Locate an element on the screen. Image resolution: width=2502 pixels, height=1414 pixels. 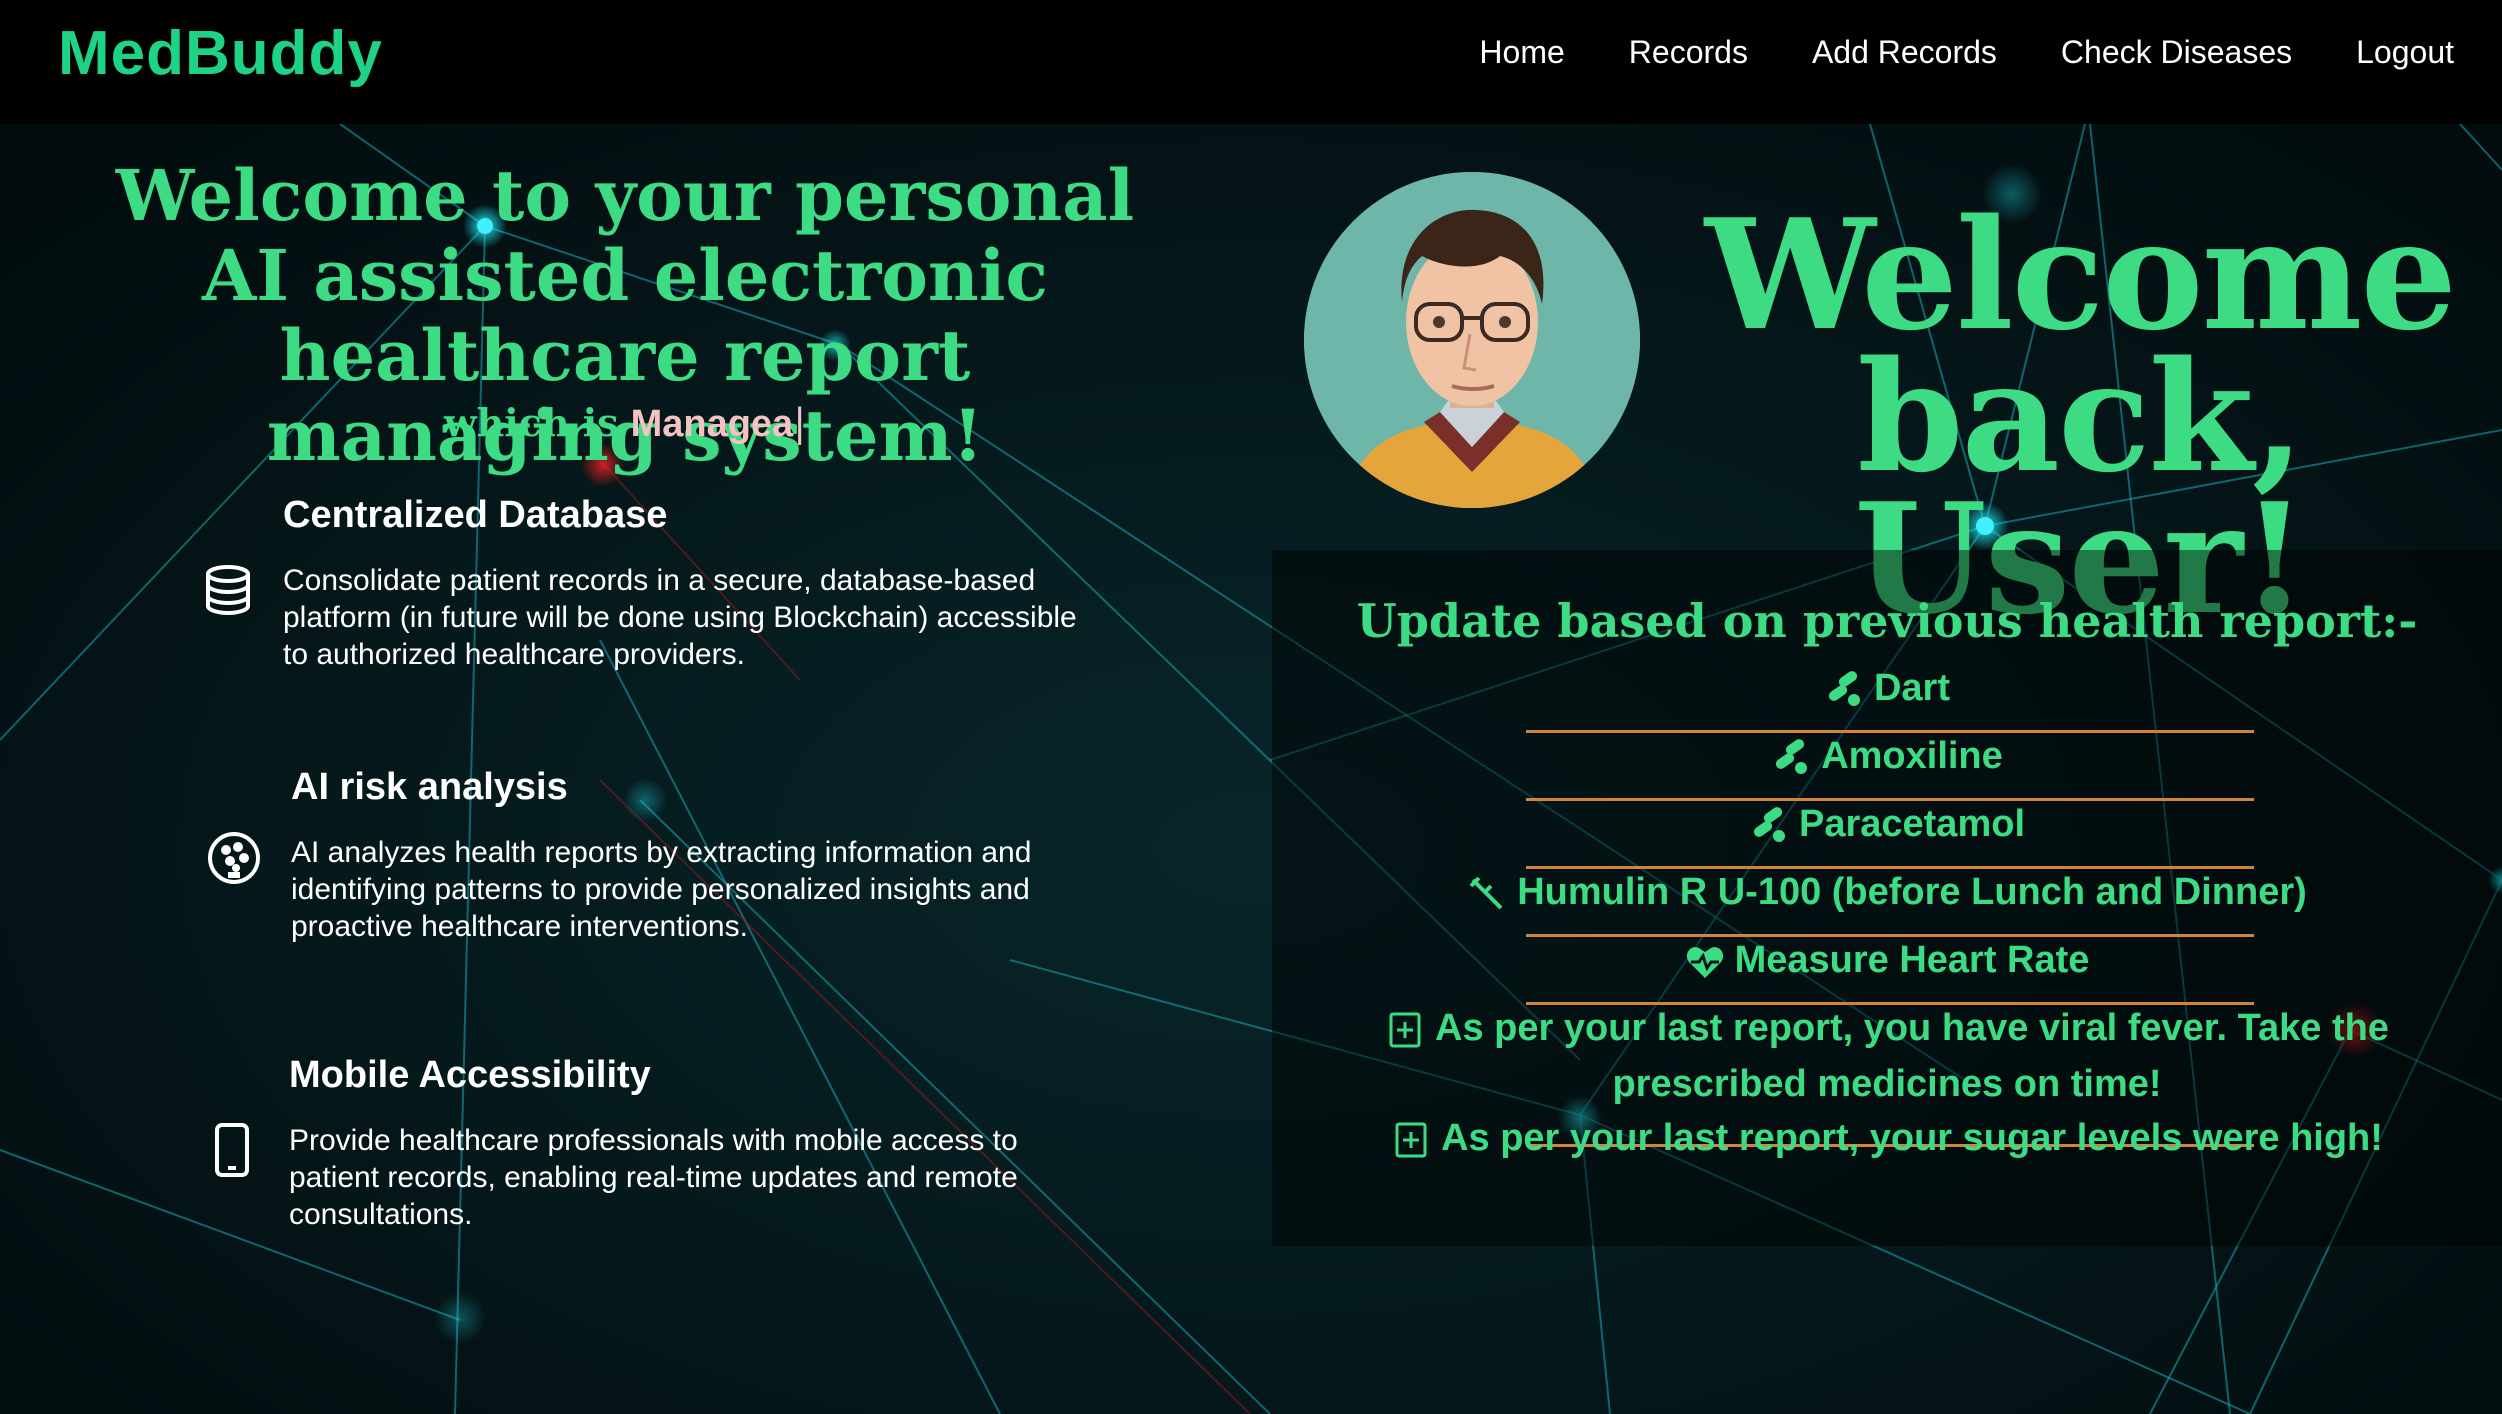
update-item: Paracetamol is located at coordinates (1887, 824).